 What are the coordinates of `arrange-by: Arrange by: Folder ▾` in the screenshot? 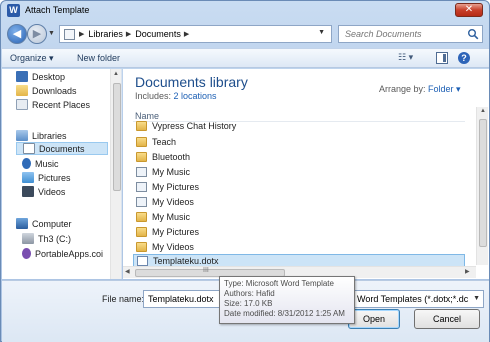 It's located at (420, 89).